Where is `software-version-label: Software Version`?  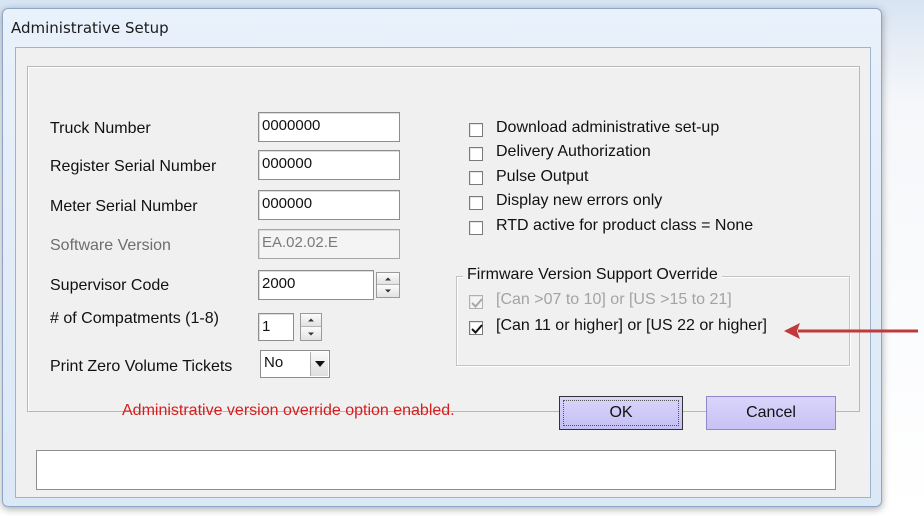
software-version-label: Software Version is located at coordinates (110, 245).